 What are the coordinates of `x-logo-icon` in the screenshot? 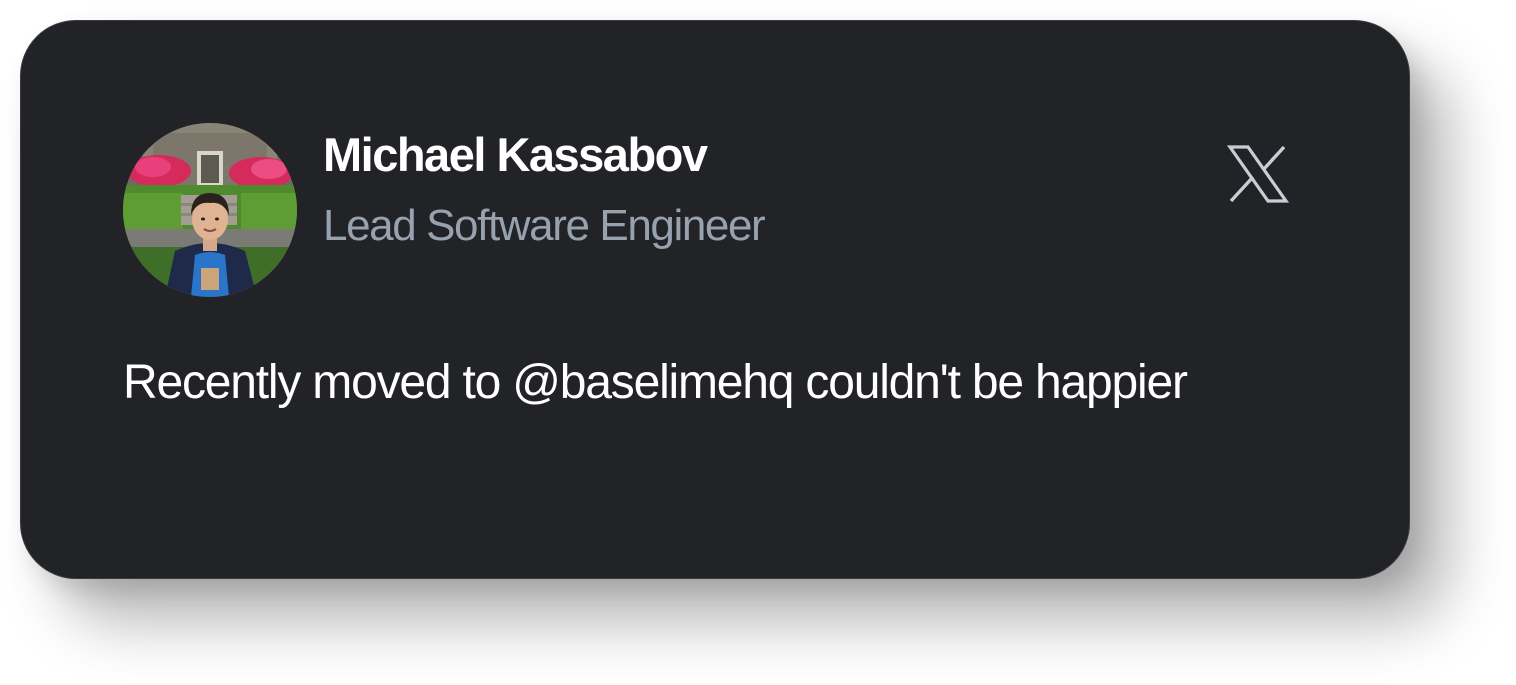 It's located at (1258, 174).